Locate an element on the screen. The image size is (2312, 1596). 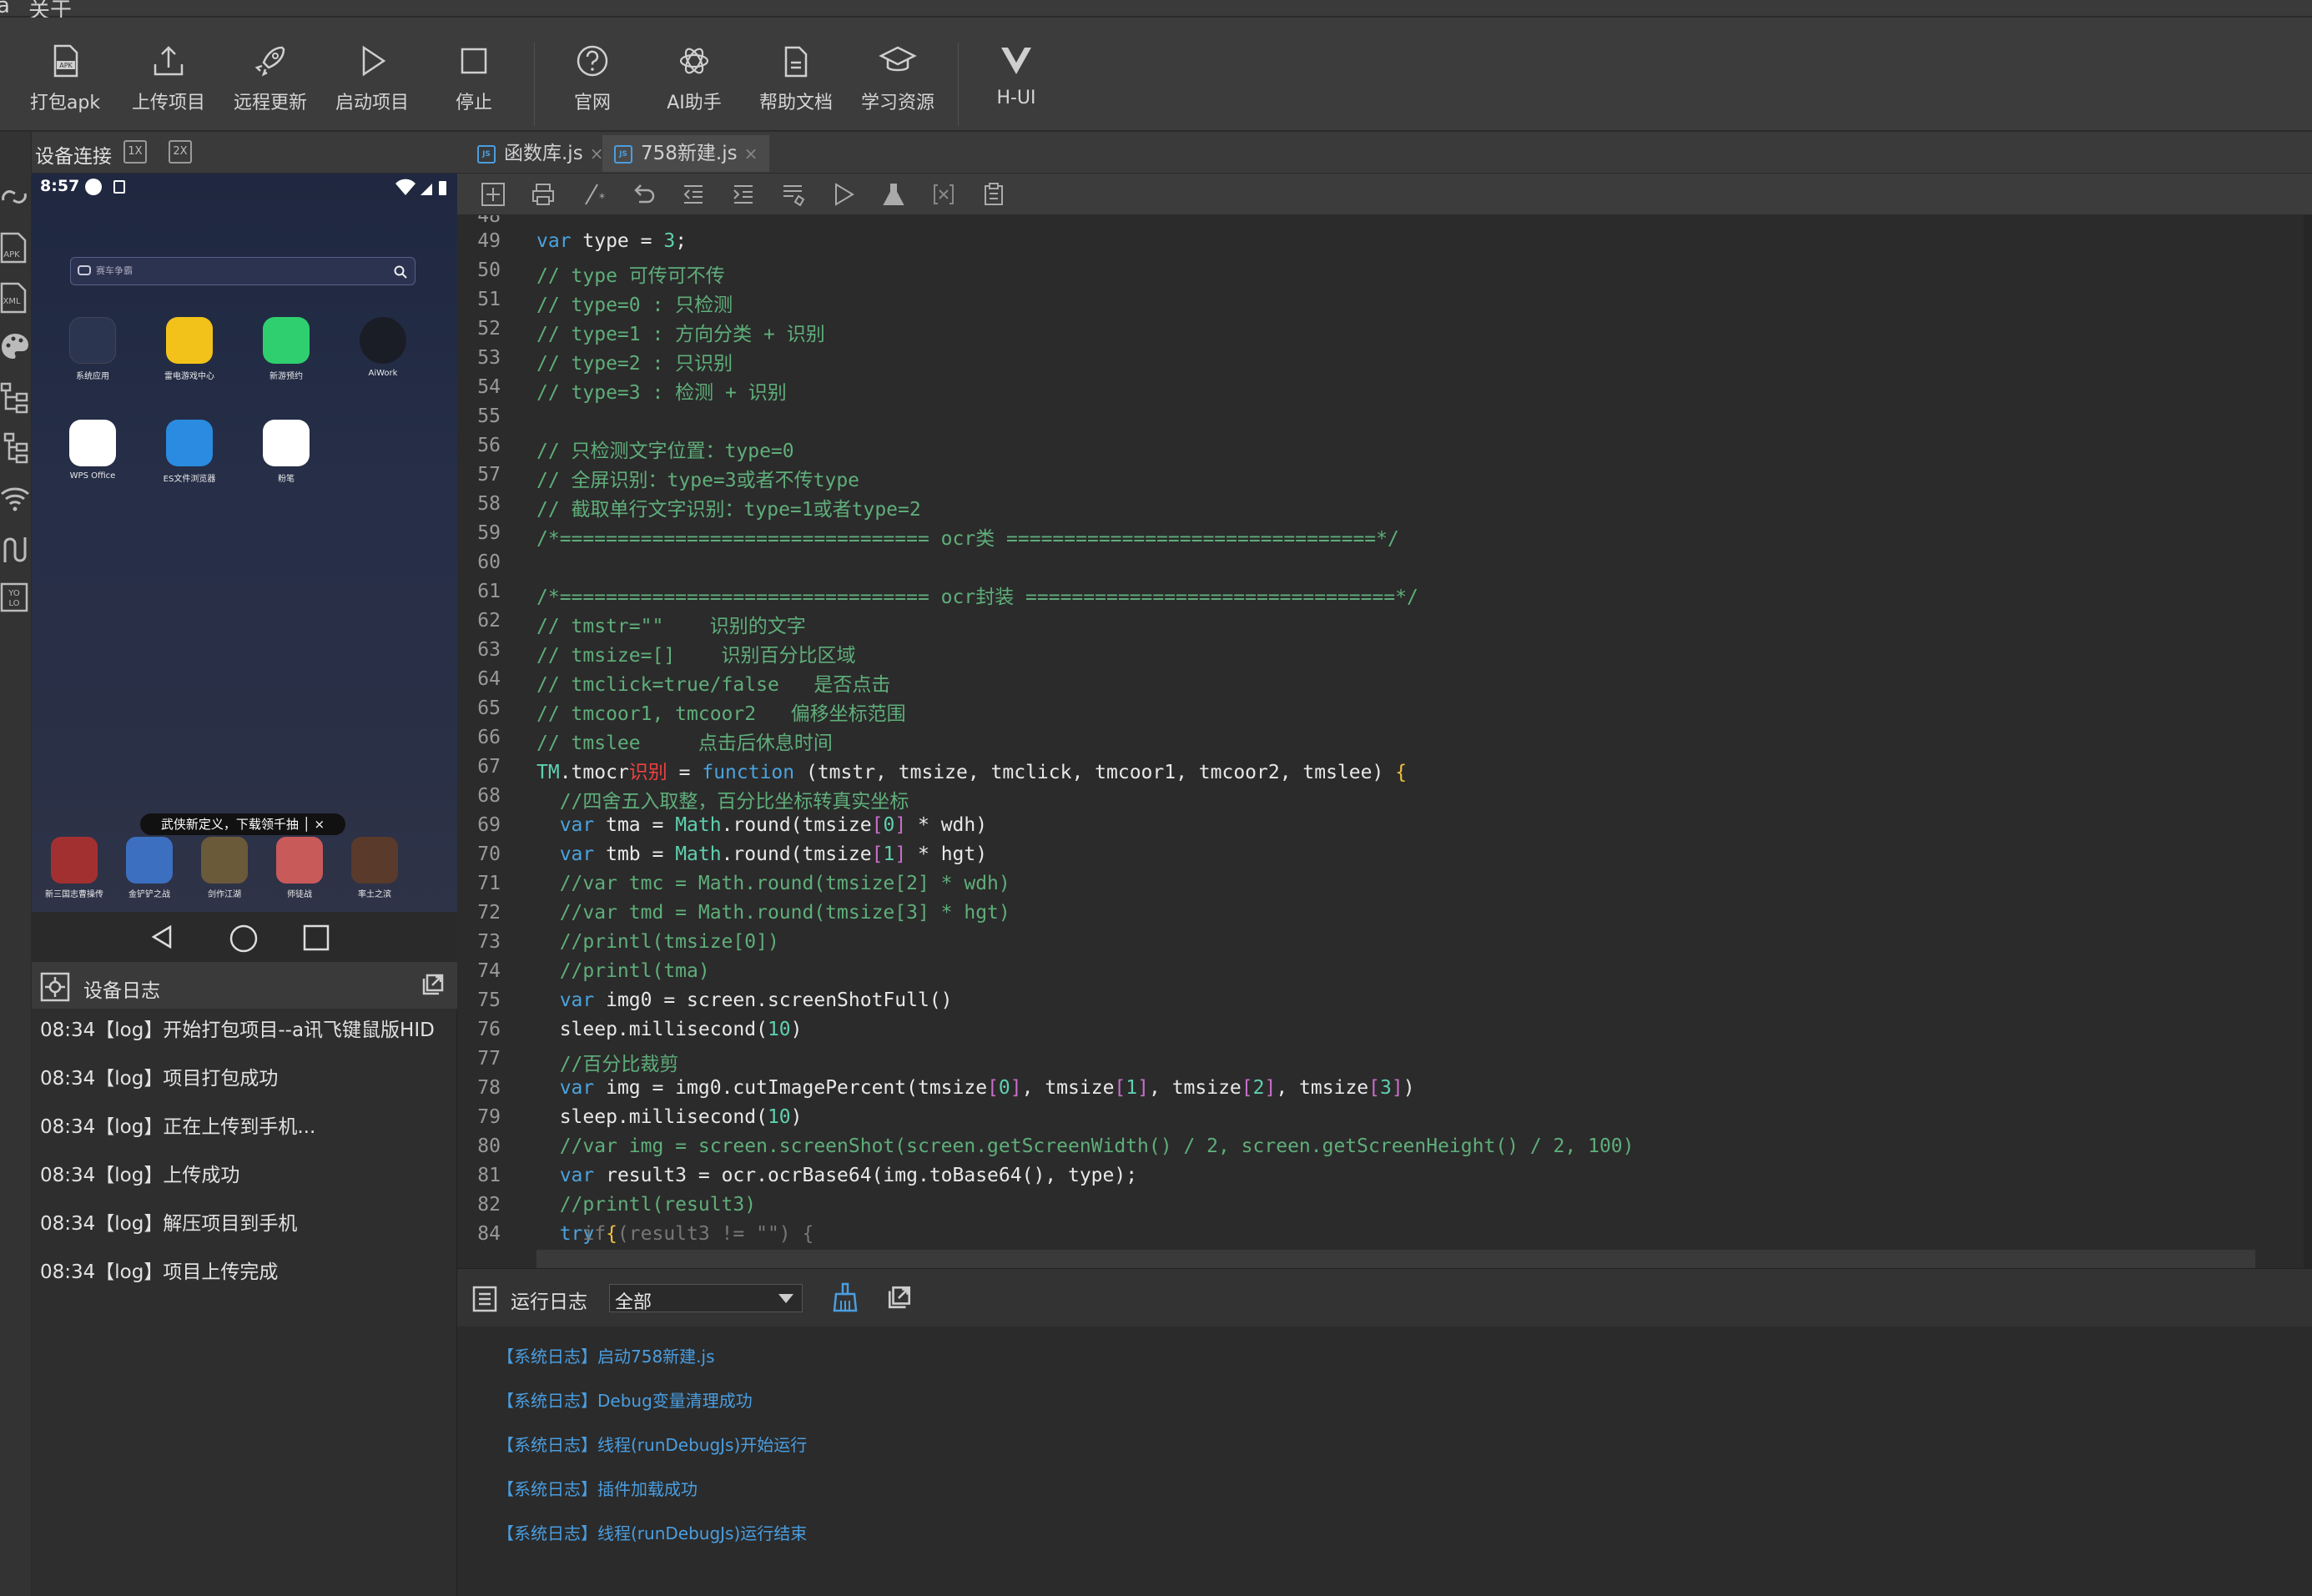
gamepad-app-icon is located at coordinates (189, 340).